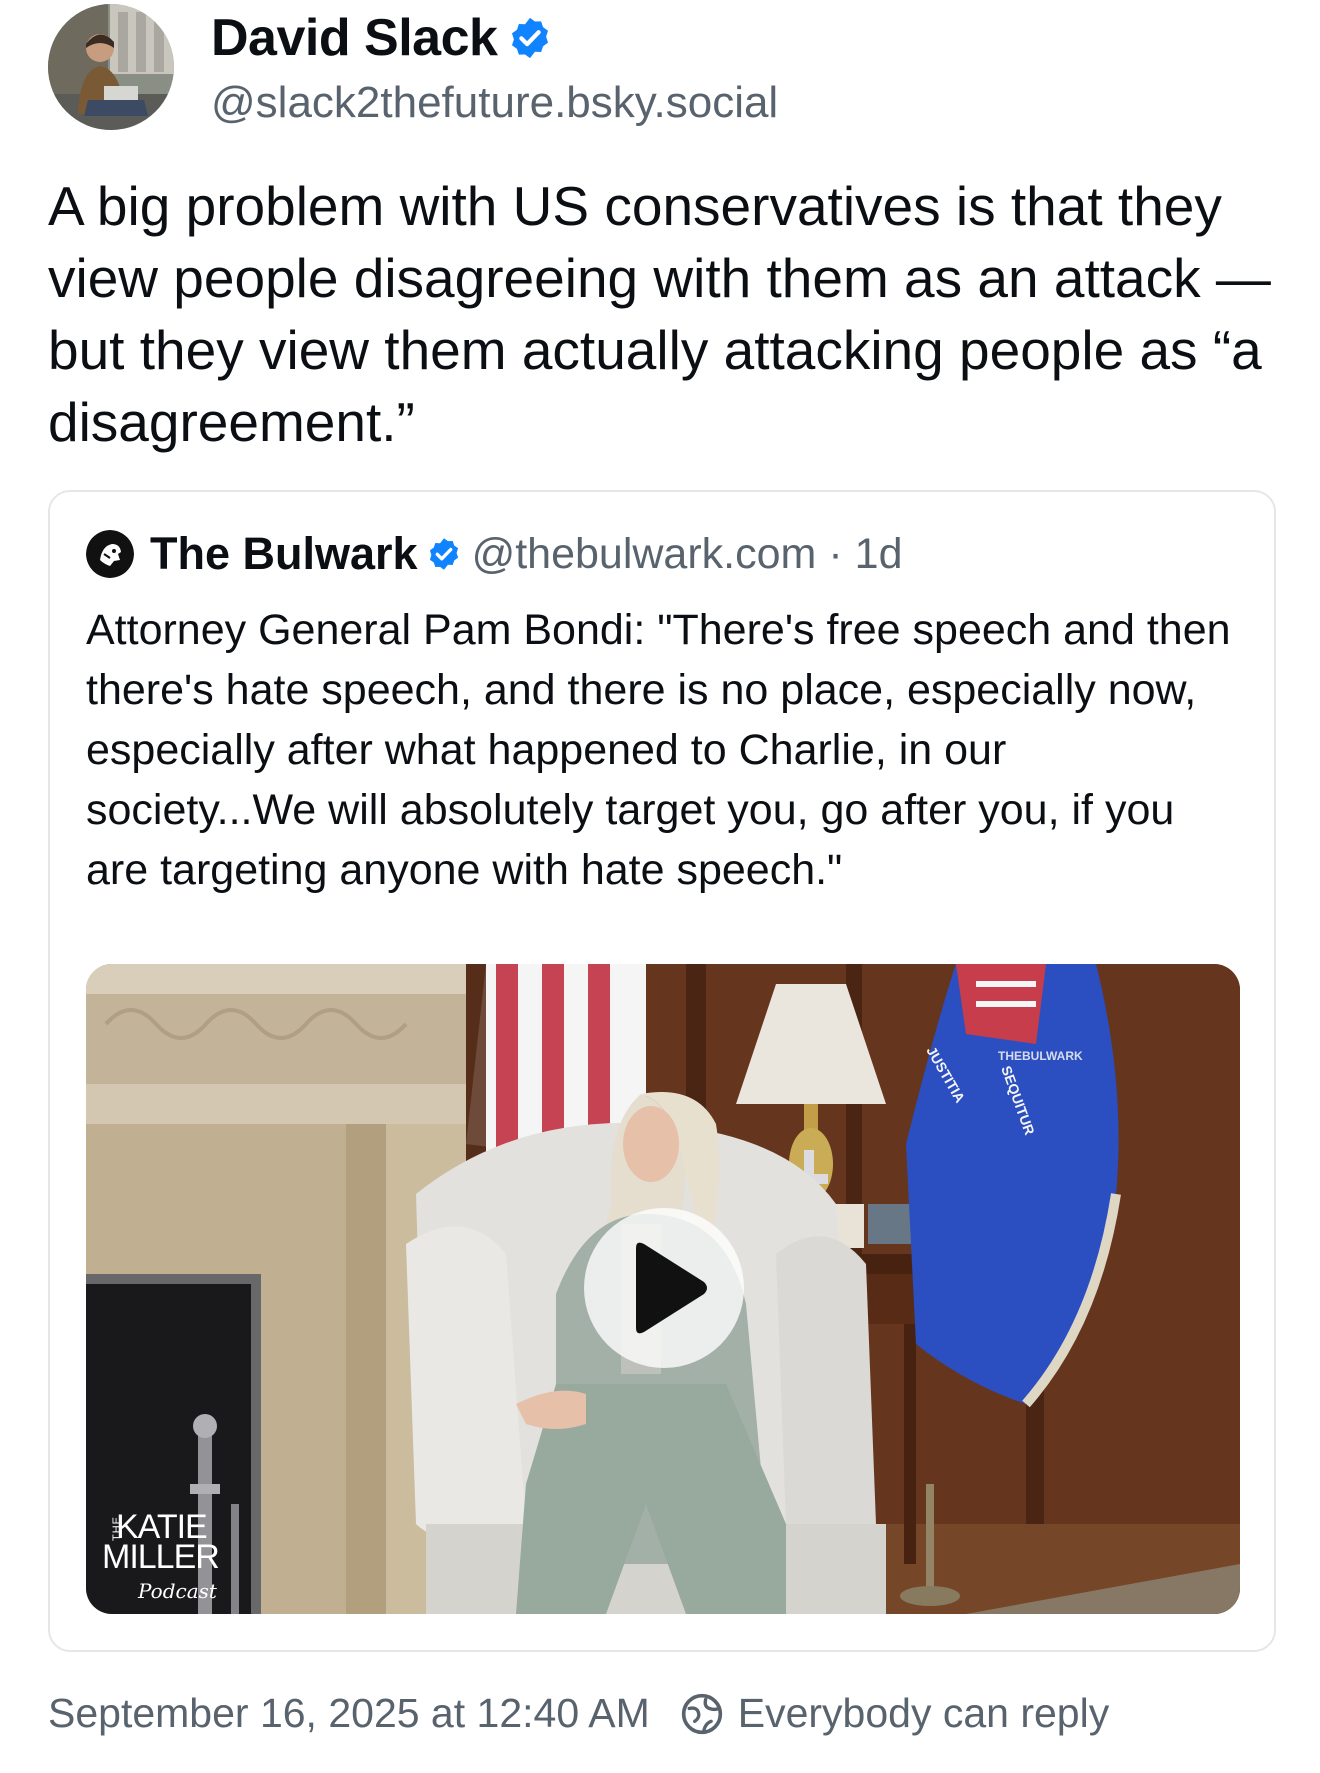 This screenshot has height=1773, width=1320. What do you see at coordinates (177, 1591) in the screenshot?
I see `podcast-logo-podcast: Podcast` at bounding box center [177, 1591].